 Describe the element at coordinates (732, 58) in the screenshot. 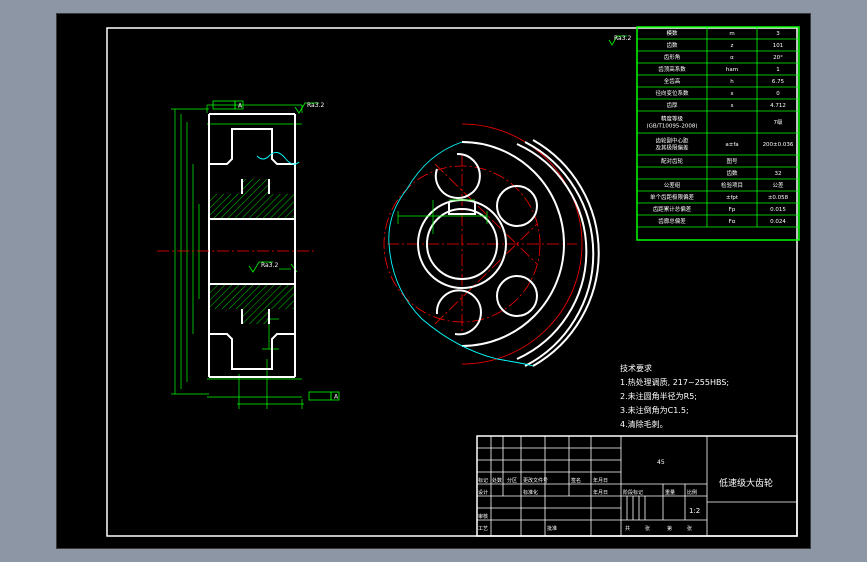

I see `param-symbol: α` at that location.